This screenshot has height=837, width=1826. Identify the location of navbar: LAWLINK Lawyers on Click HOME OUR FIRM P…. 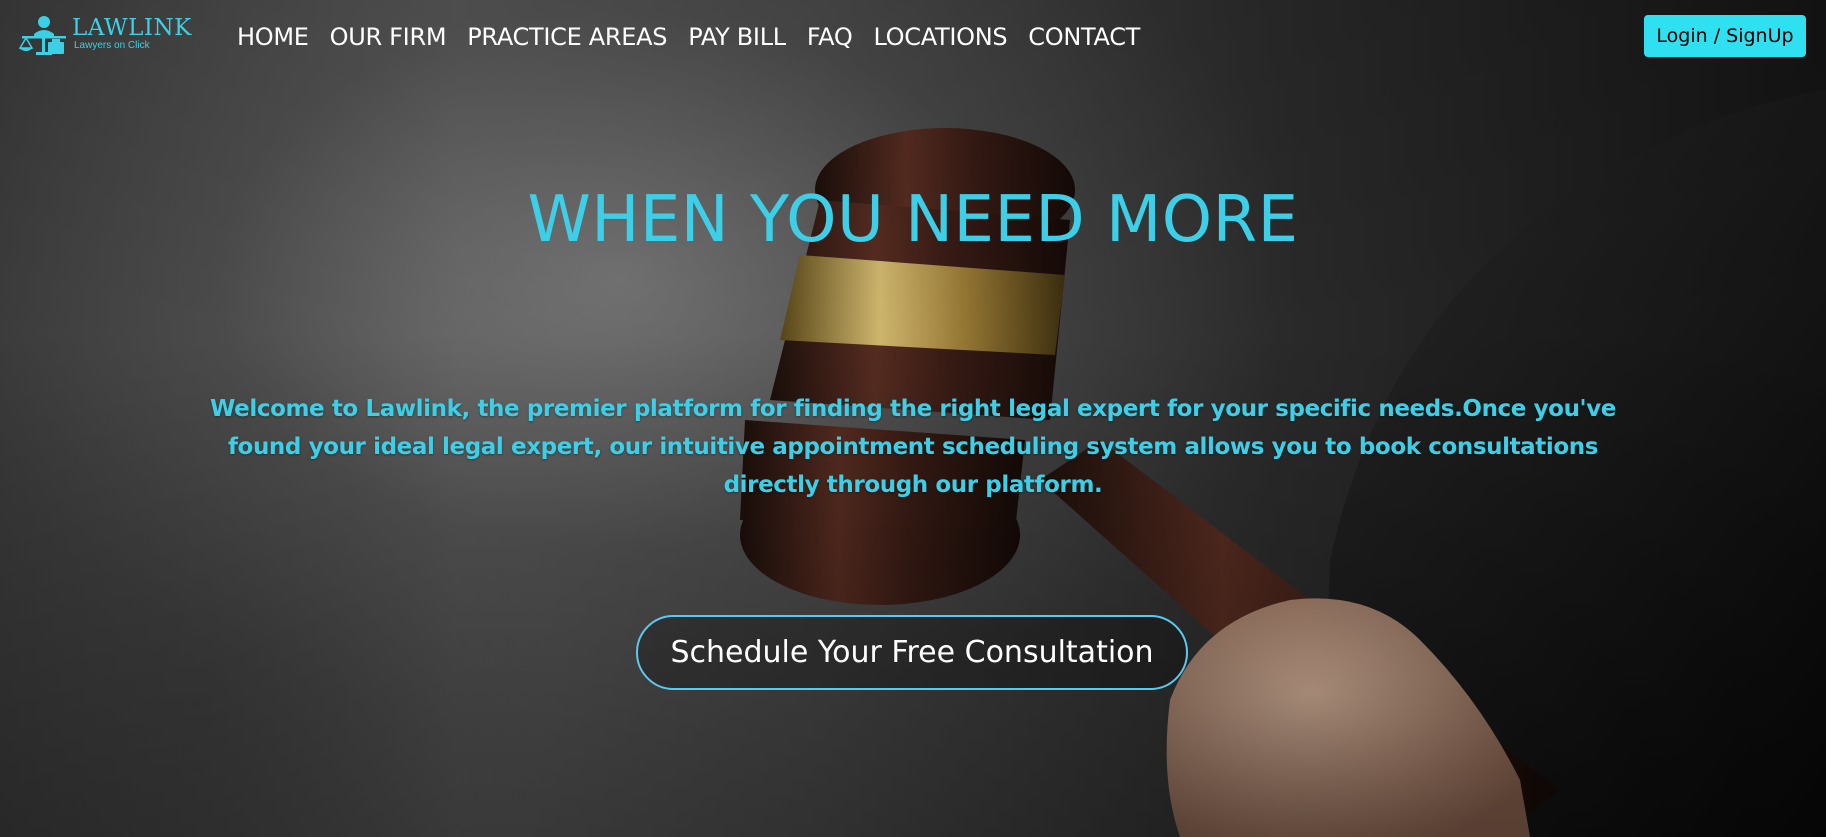
(913, 37).